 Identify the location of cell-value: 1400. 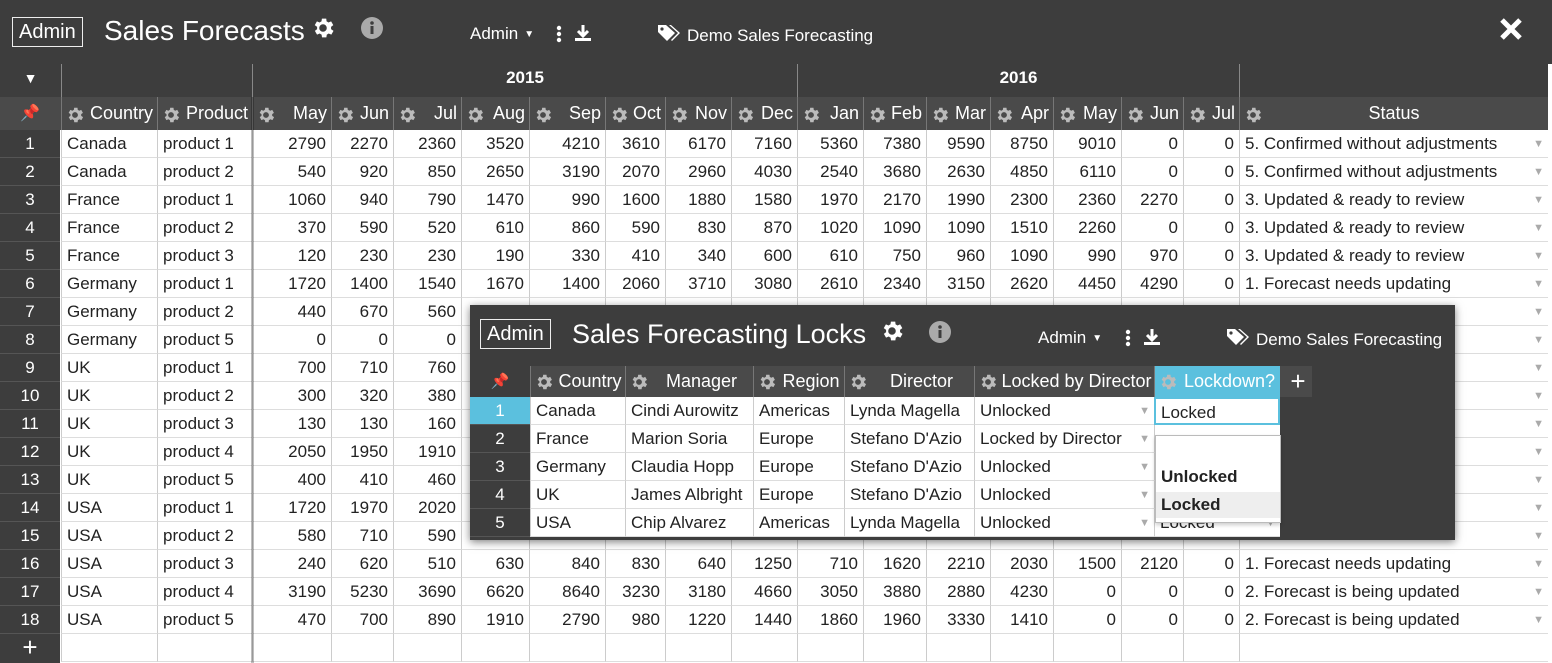
(567, 284).